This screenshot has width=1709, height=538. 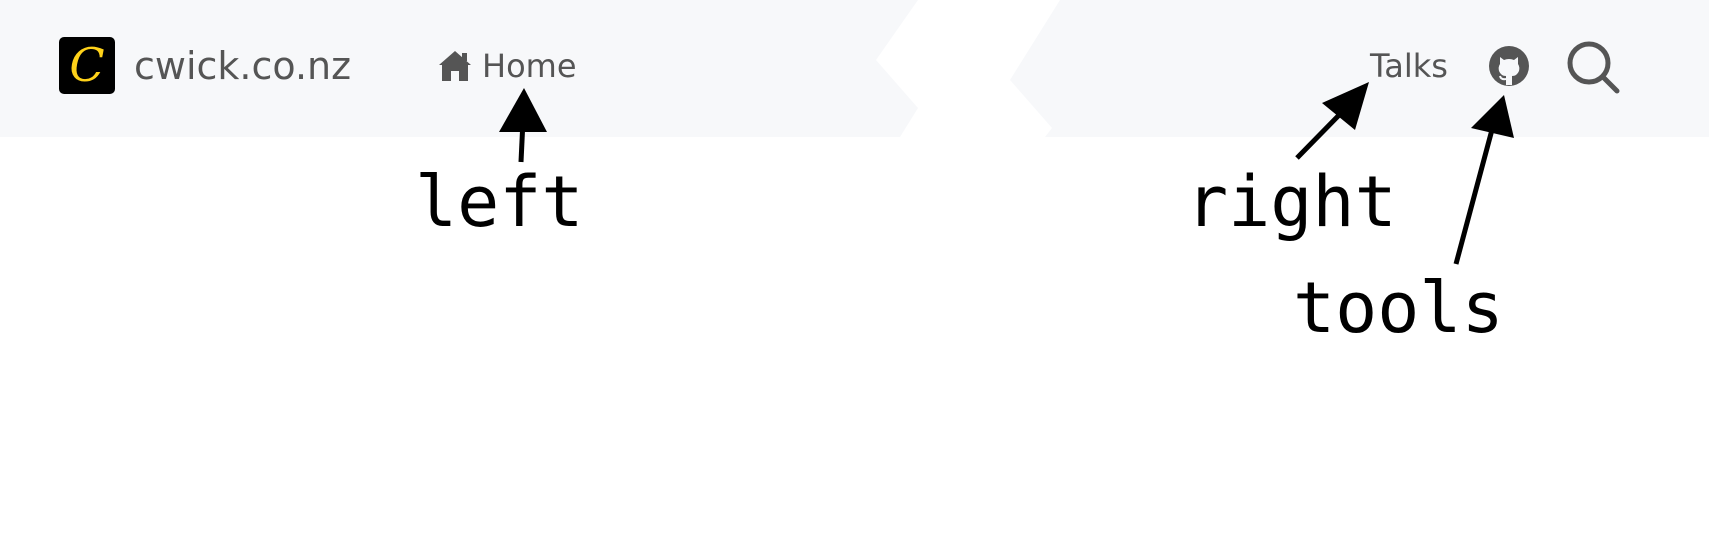 I want to click on nav-talks-link: Talks, so click(x=1409, y=66).